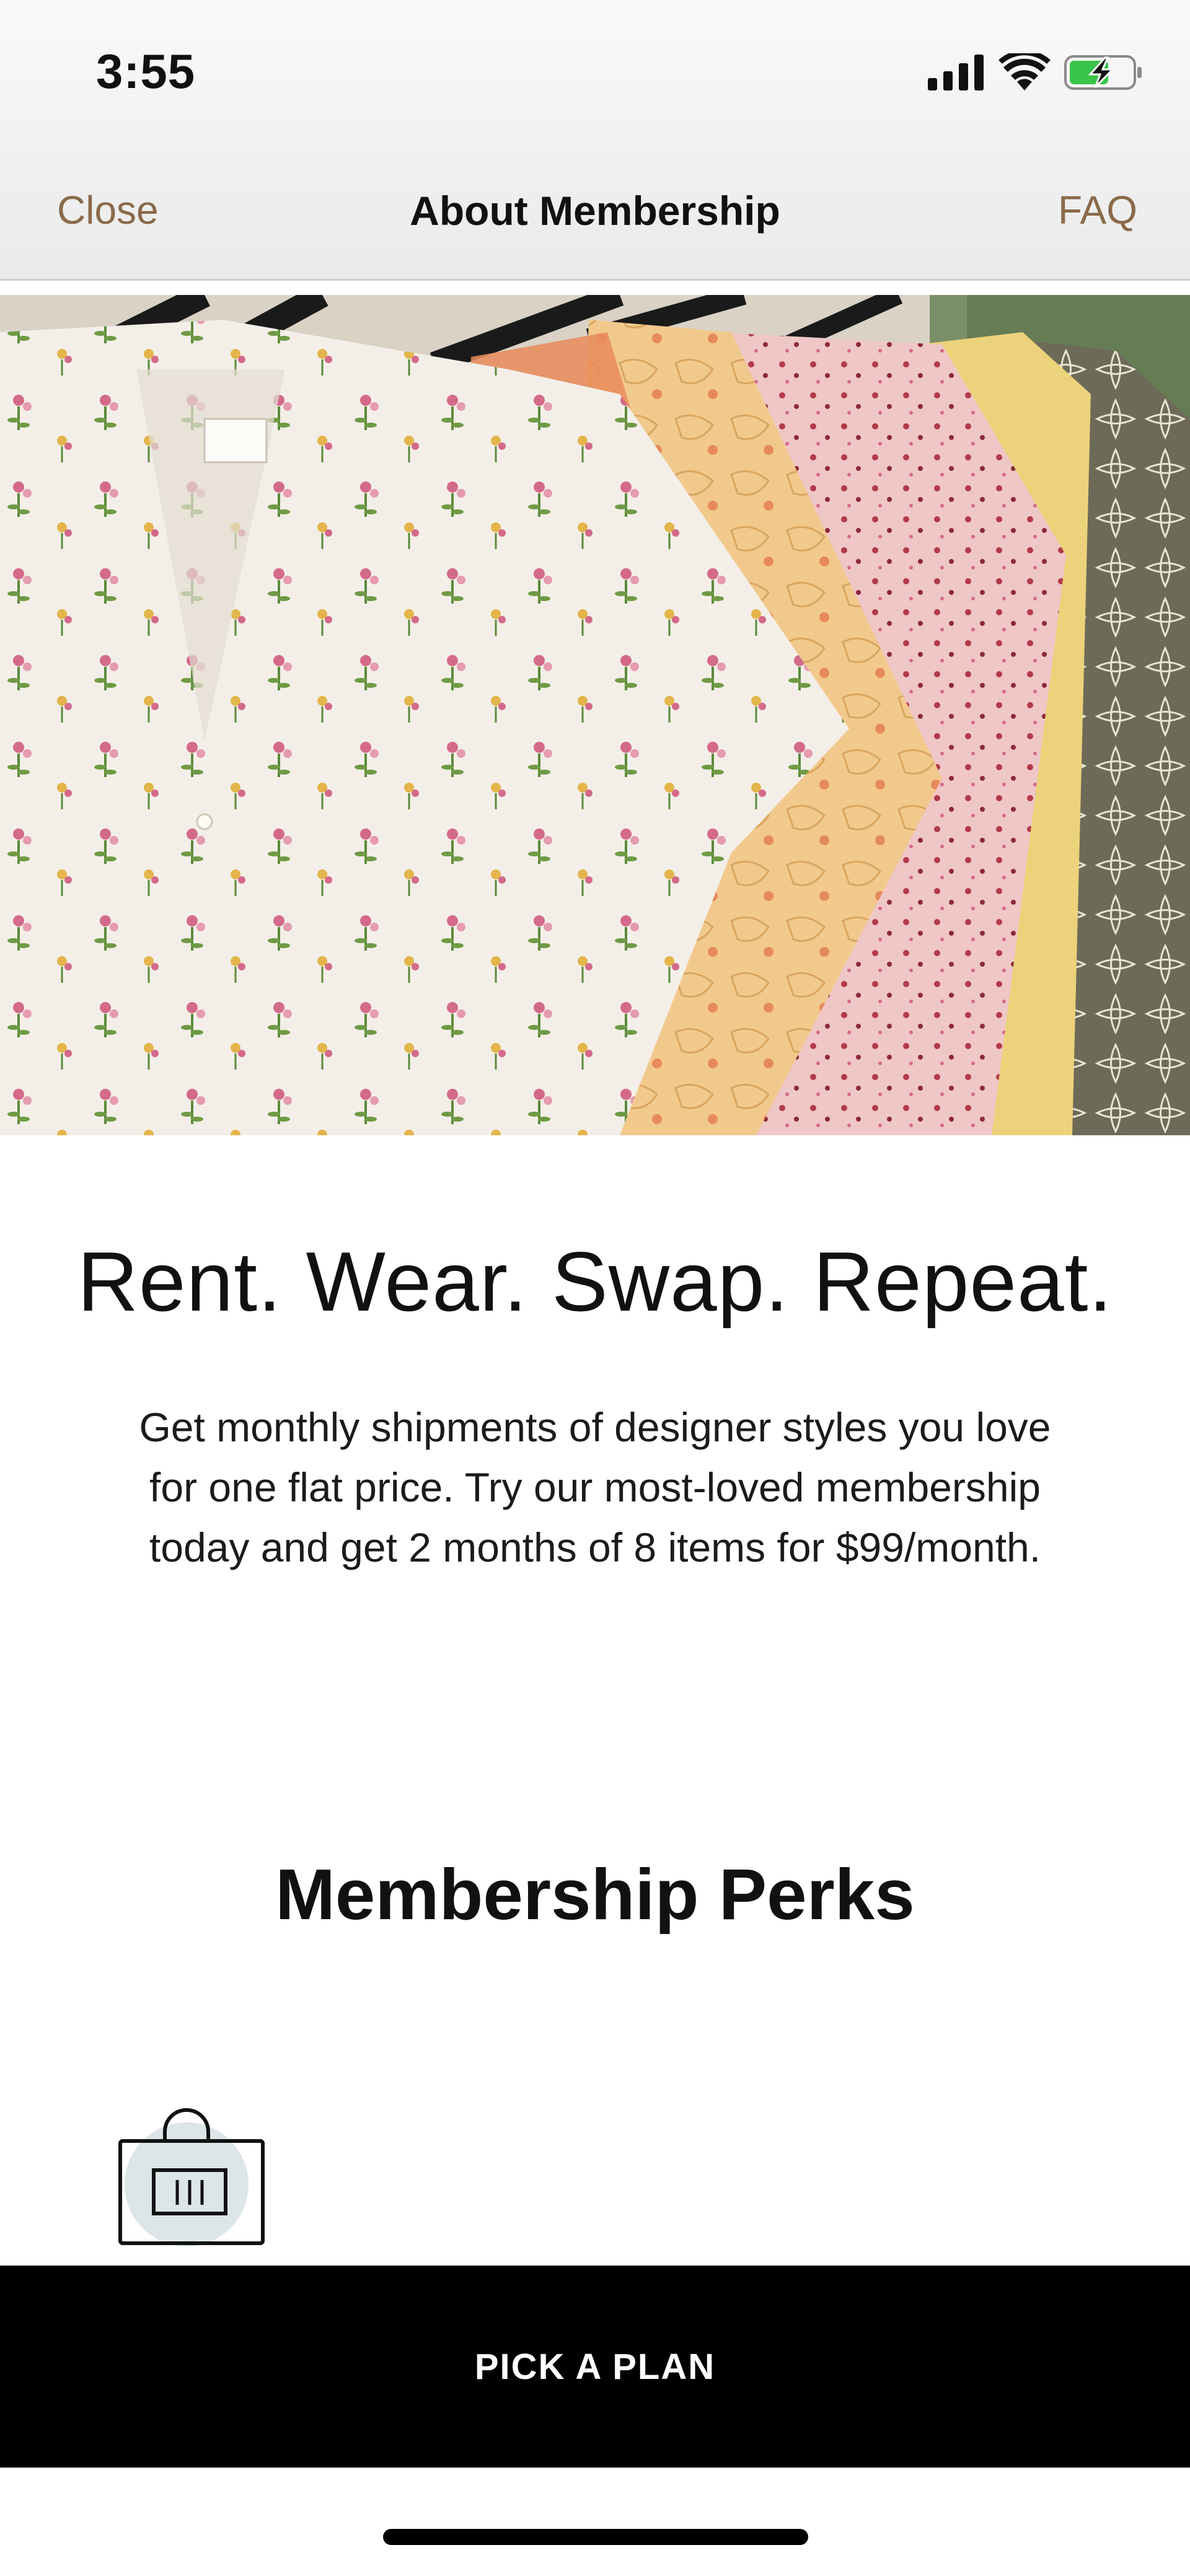 This screenshot has width=1190, height=2576. I want to click on home-indicator-area, so click(595, 2522).